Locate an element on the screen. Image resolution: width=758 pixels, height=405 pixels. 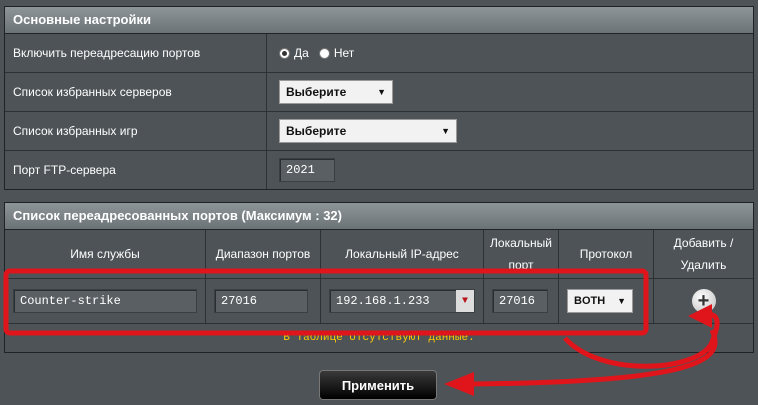
games-row: Список избранных игр Выберите ▼ is located at coordinates (379, 131).